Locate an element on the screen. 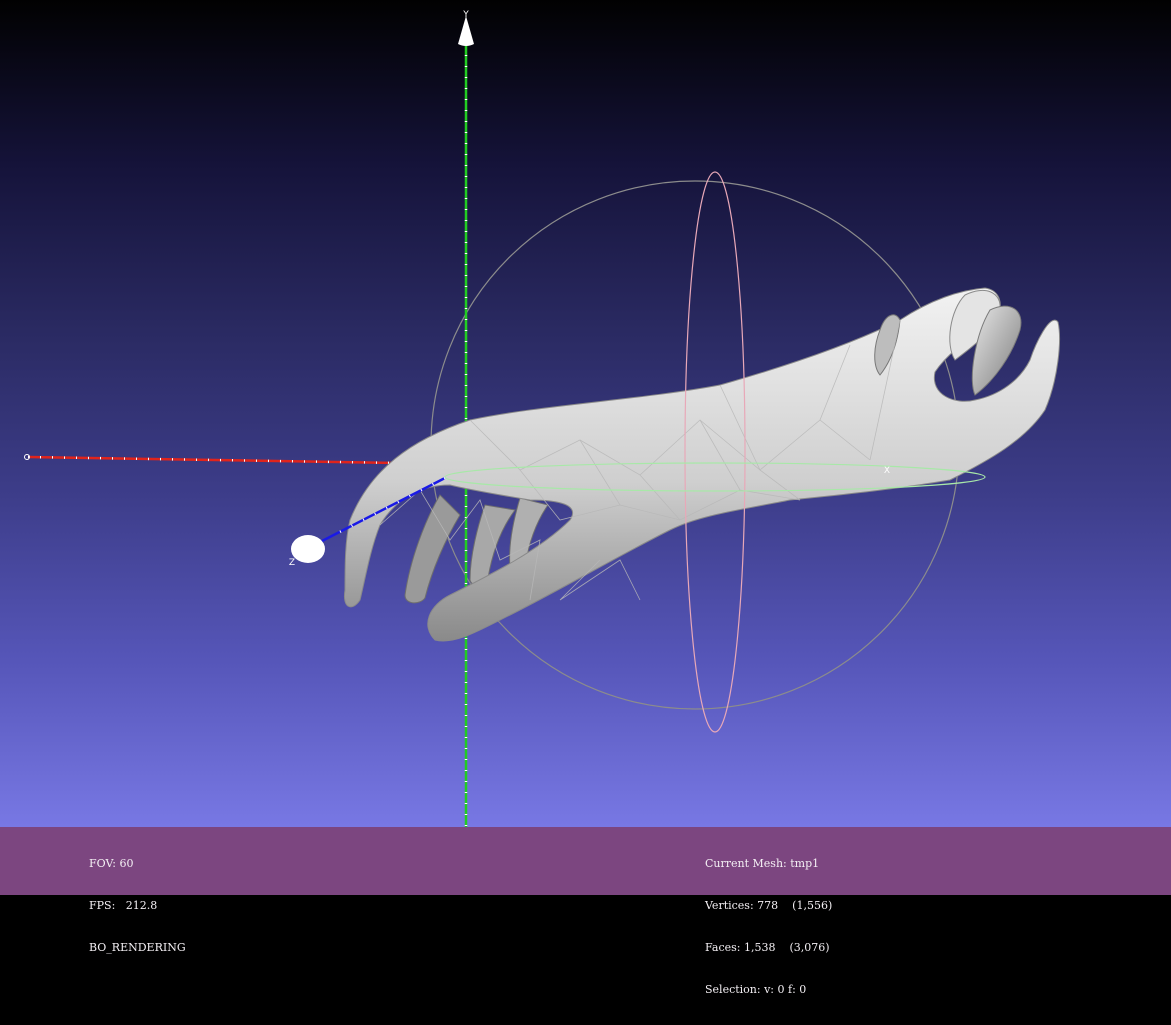 The image size is (1171, 1025). vertices-row: Vertices: 778 (1,556) is located at coordinates (768, 906).